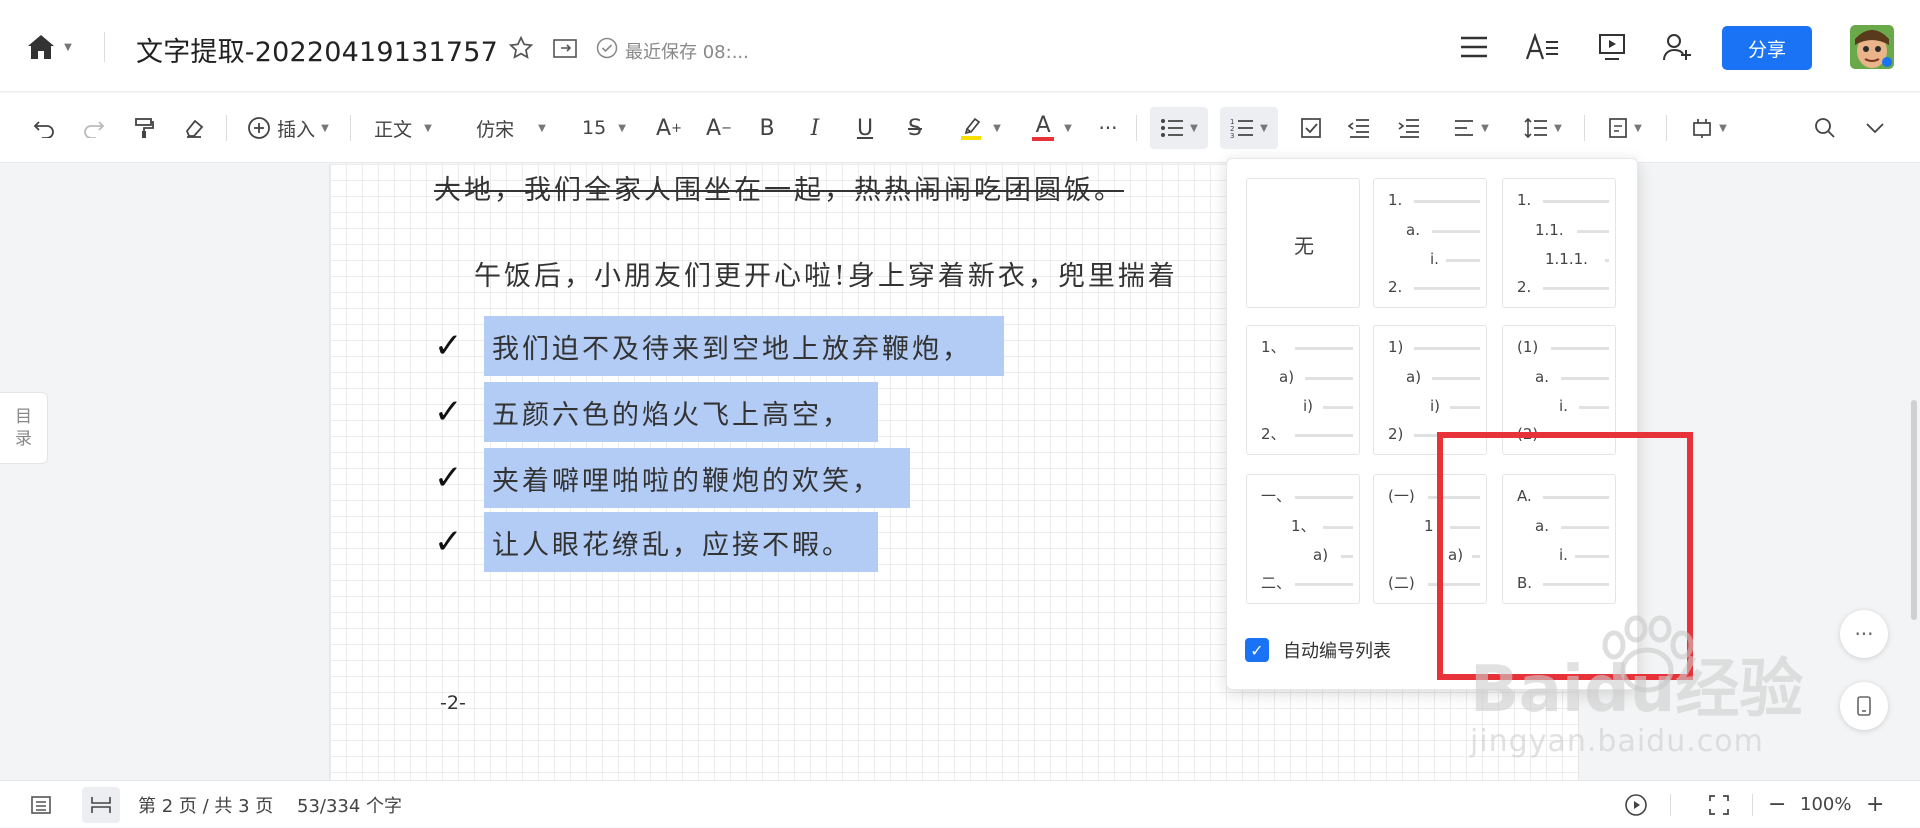 The image size is (1920, 828). What do you see at coordinates (669, 128) in the screenshot?
I see `increase-font-size-icon: A +` at bounding box center [669, 128].